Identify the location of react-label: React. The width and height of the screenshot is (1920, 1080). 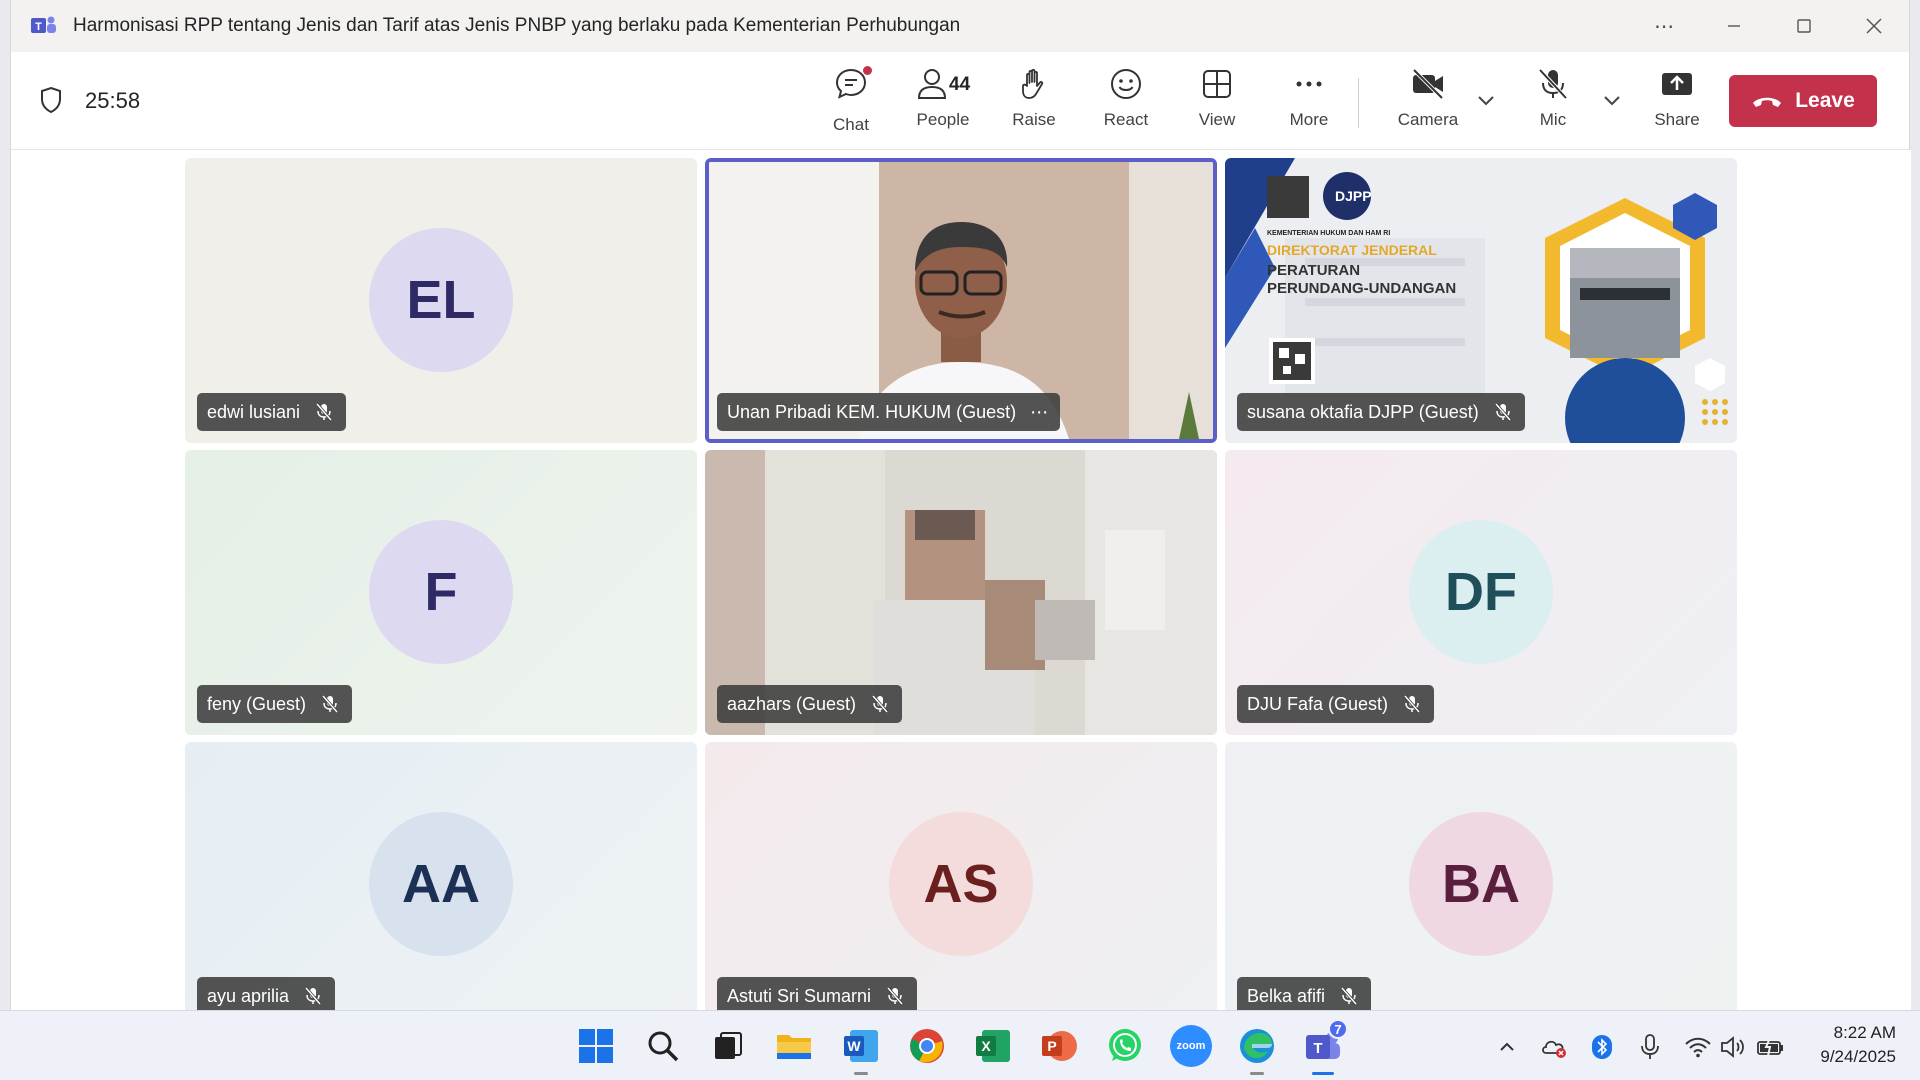
(1126, 119).